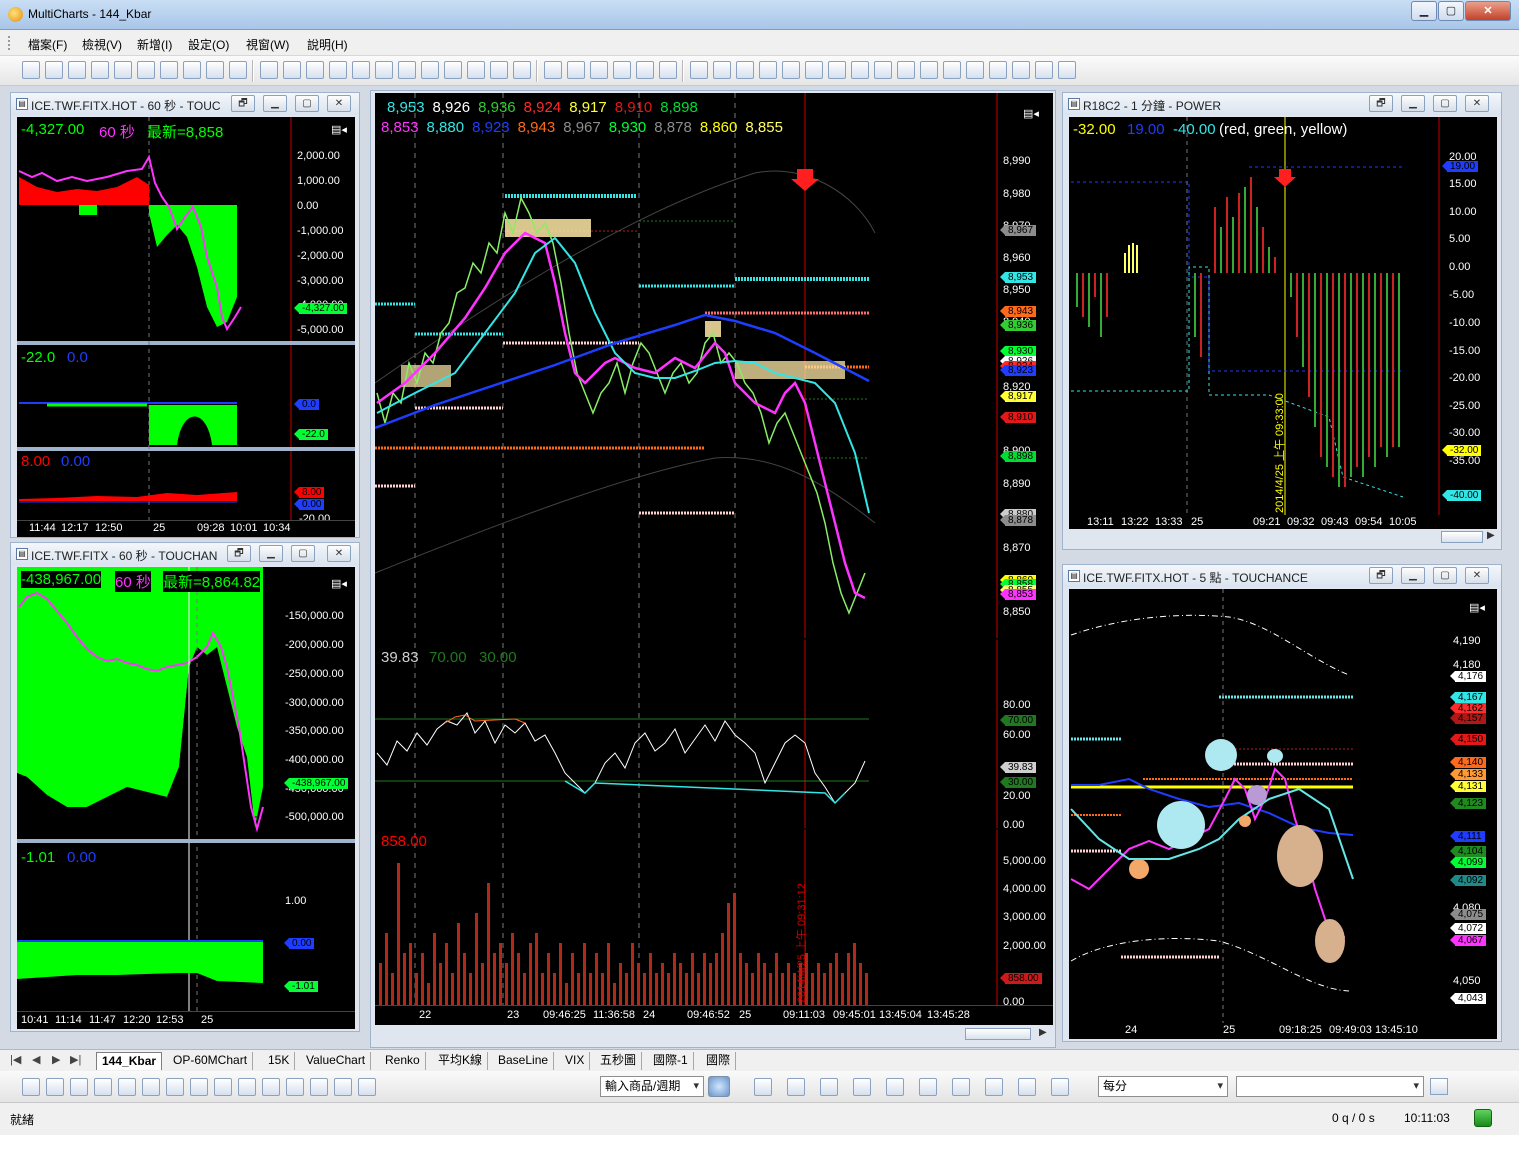 The image size is (1519, 1157). I want to click on tab-144-kbar: 144_Kbar, so click(129, 1061).